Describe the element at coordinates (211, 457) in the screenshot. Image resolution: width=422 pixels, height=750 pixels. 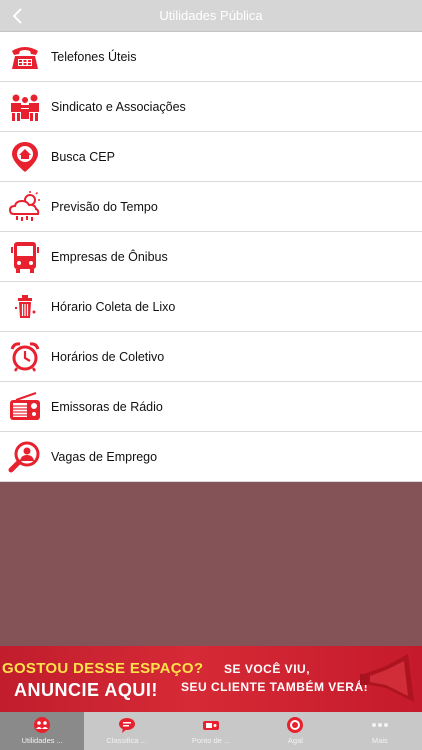
I see `list-item-vagas-emprego: Vagas de Emprego` at that location.